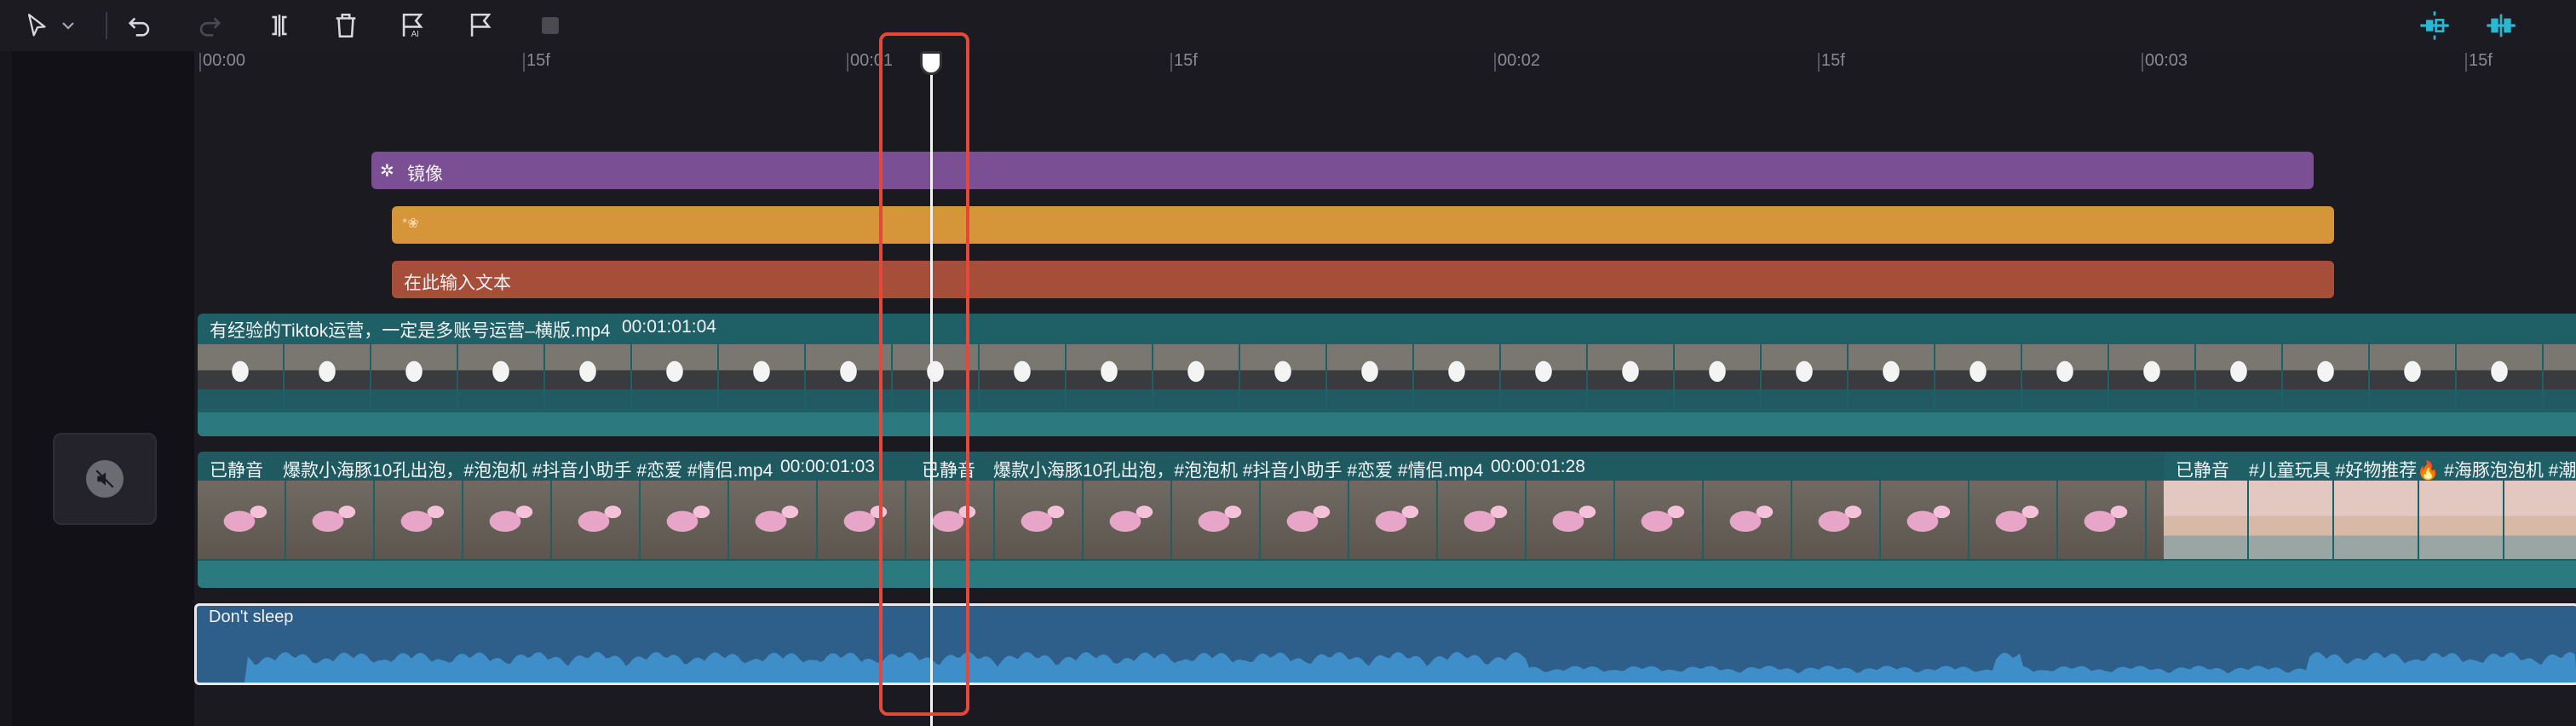 The width and height of the screenshot is (2576, 726). I want to click on undo-icon, so click(139, 27).